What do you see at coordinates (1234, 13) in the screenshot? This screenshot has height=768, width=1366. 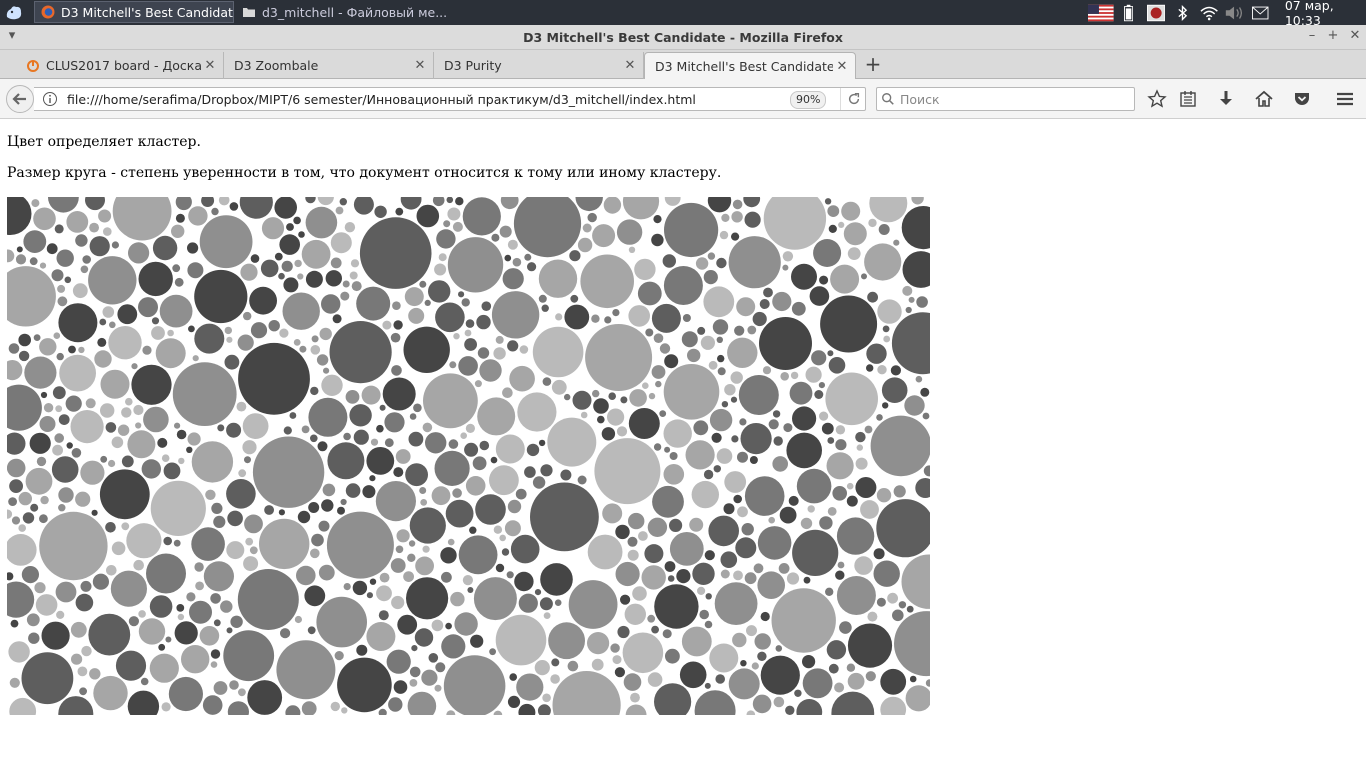 I see `volume-icon` at bounding box center [1234, 13].